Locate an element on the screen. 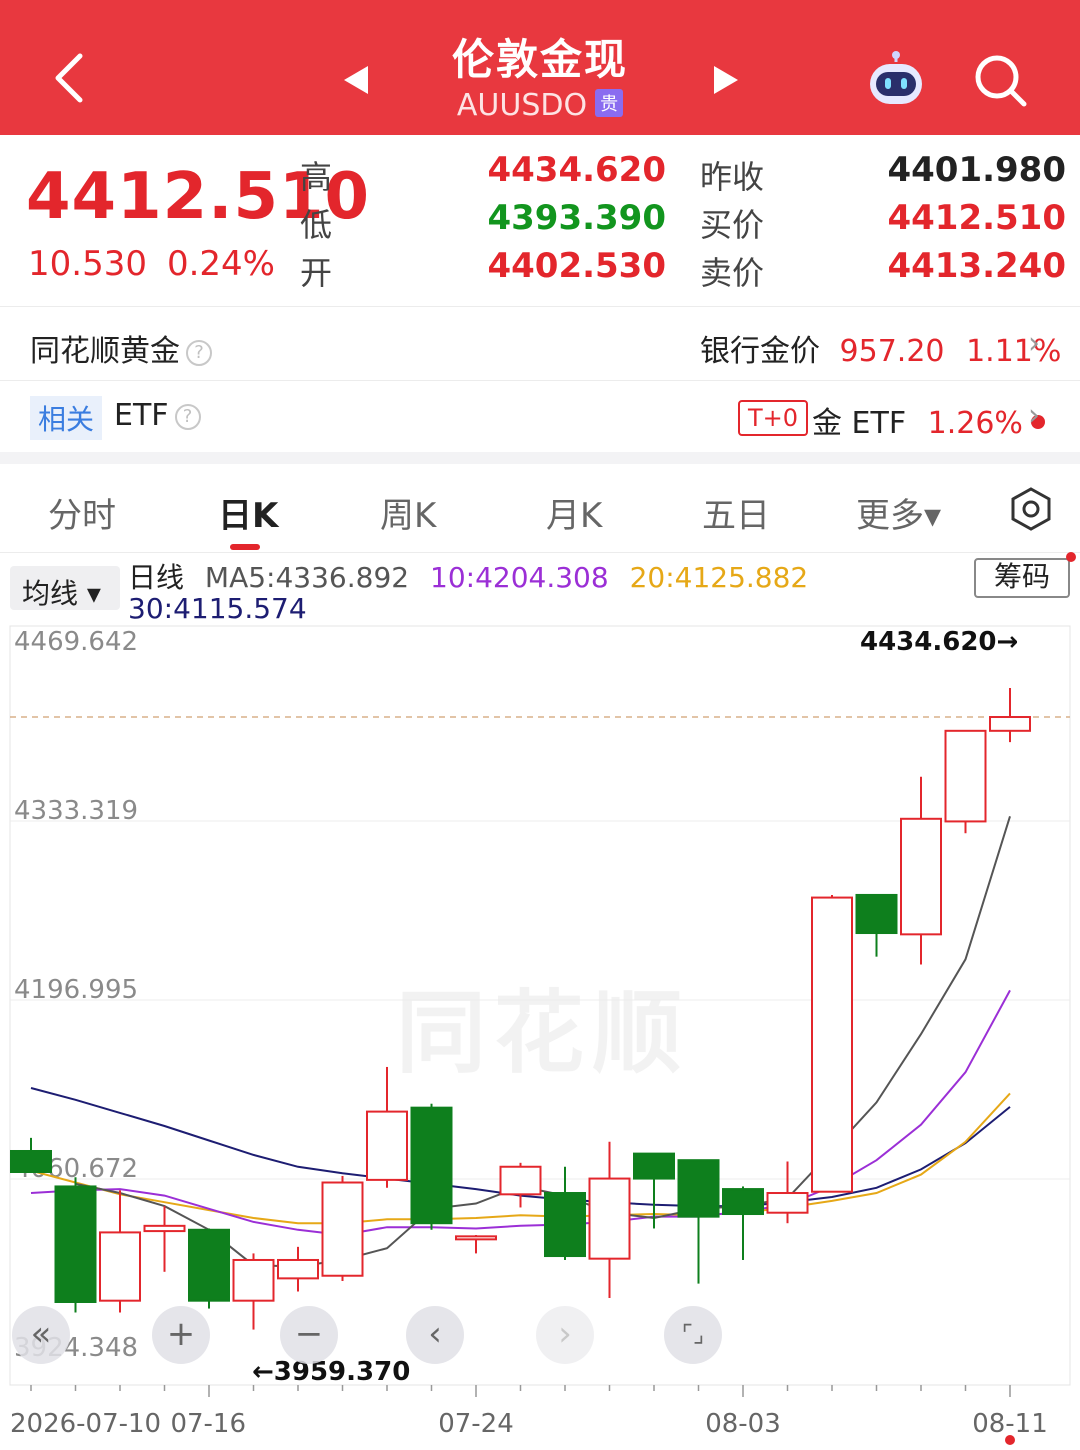  x-tick-label: 08-03 is located at coordinates (743, 1424).